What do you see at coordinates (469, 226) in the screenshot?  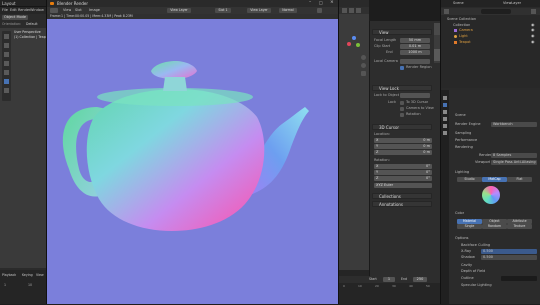 I see `color-single-option: Single` at bounding box center [469, 226].